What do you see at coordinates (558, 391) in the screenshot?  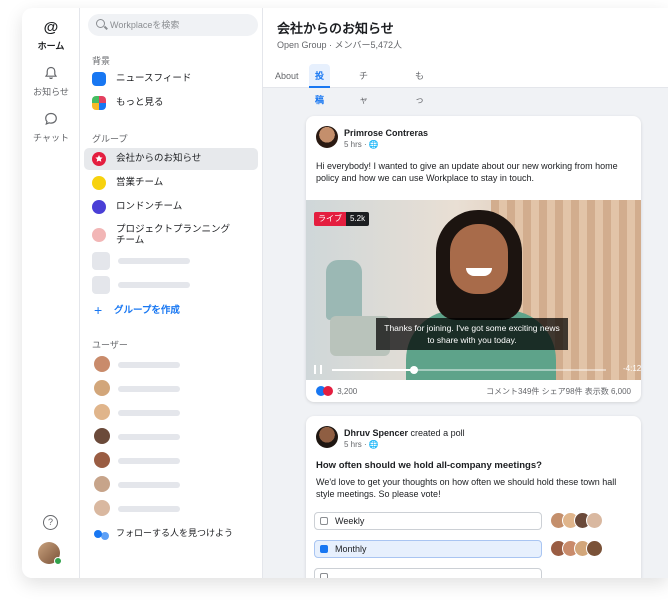 I see `engagement-stats: コメント349件 シェア98件 表示数 6,000` at bounding box center [558, 391].